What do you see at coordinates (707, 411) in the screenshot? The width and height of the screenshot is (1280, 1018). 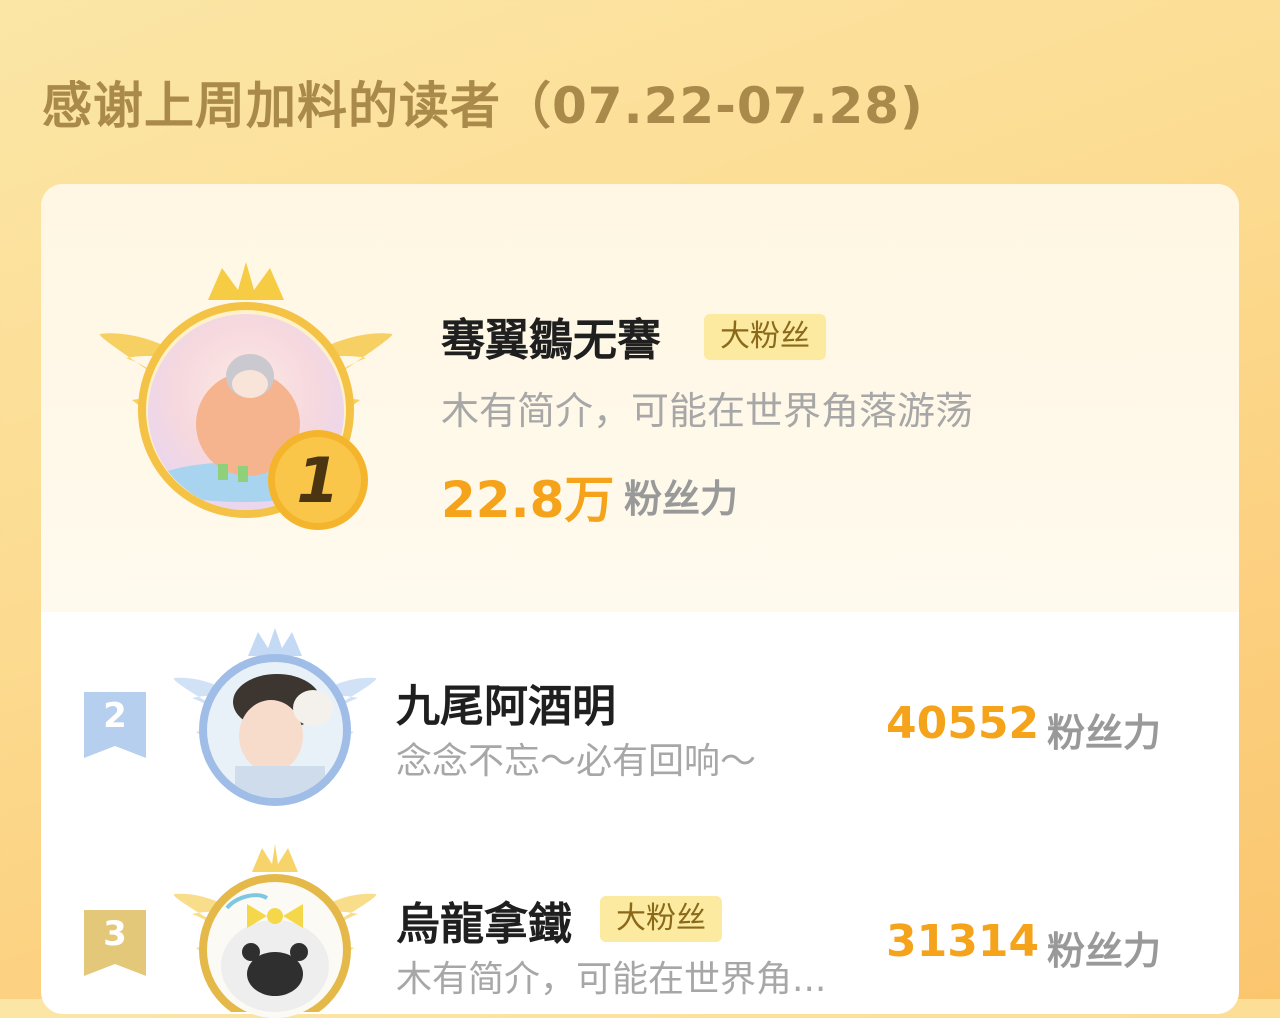 I see `reader-bio: 木有简介，可能在世界角落游荡` at bounding box center [707, 411].